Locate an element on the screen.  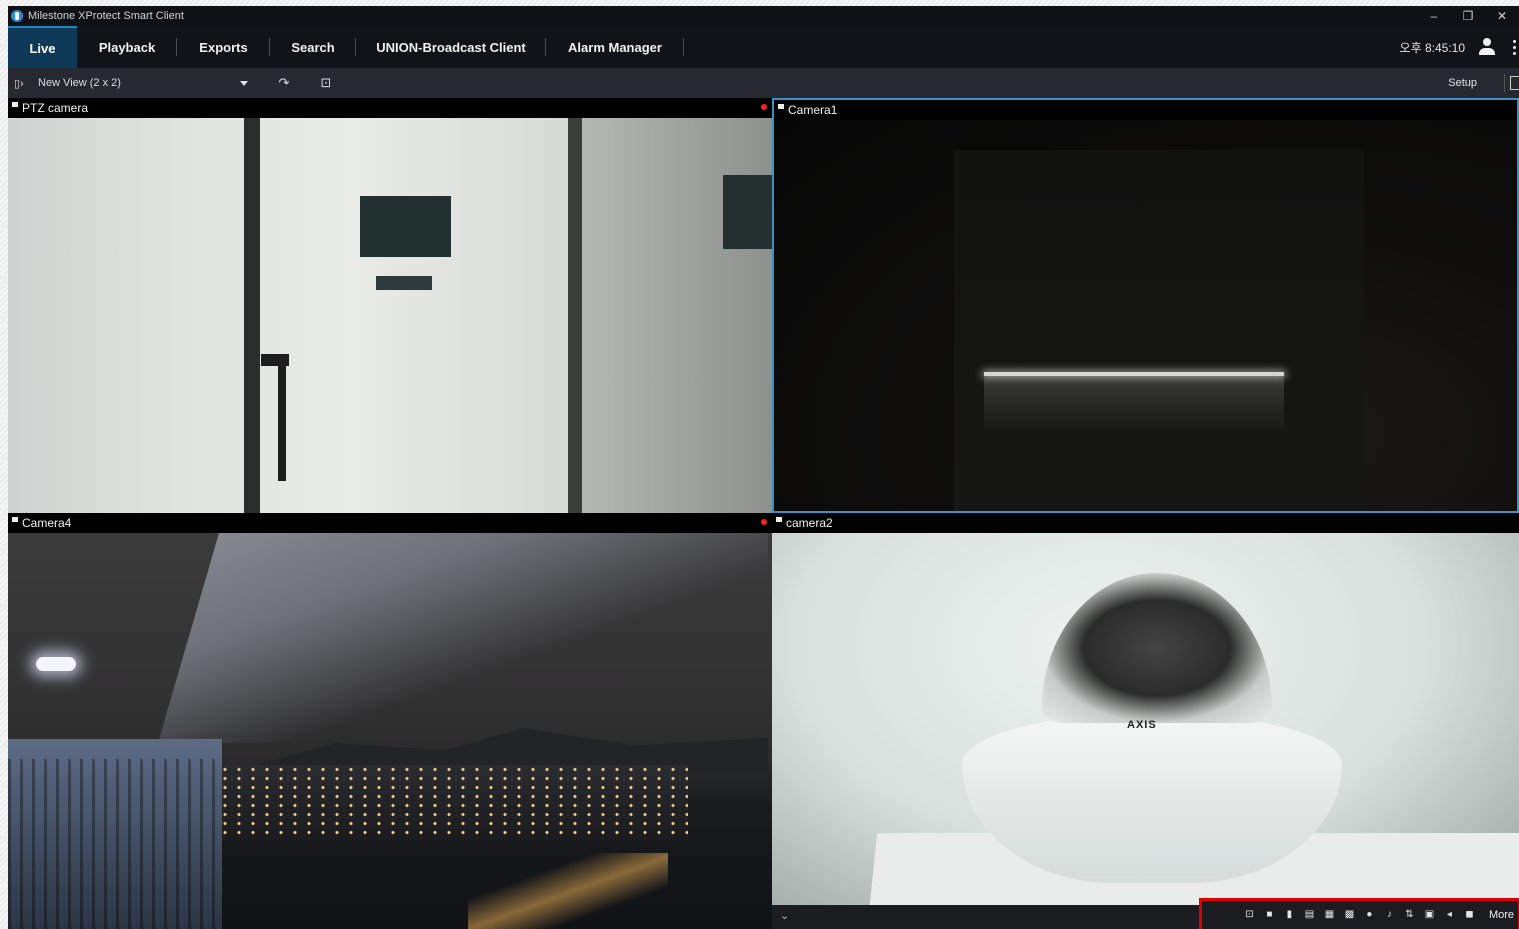
record-icon: ● is located at coordinates (1369, 915).